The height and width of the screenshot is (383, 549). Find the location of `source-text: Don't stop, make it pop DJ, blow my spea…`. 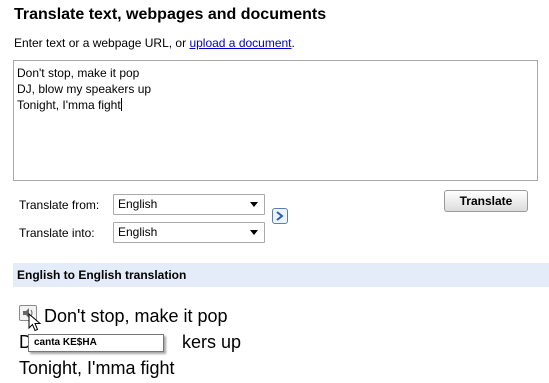

source-text: Don't stop, make it pop DJ, blow my spea… is located at coordinates (84, 89).